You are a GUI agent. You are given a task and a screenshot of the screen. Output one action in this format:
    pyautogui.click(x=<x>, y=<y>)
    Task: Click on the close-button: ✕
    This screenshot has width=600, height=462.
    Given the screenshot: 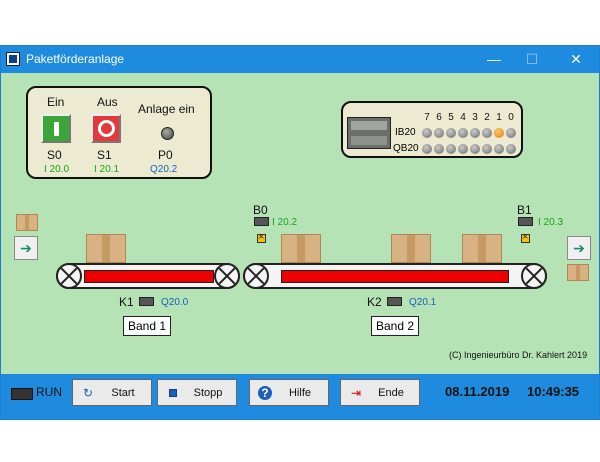 What is the action you would take?
    pyautogui.click(x=576, y=59)
    